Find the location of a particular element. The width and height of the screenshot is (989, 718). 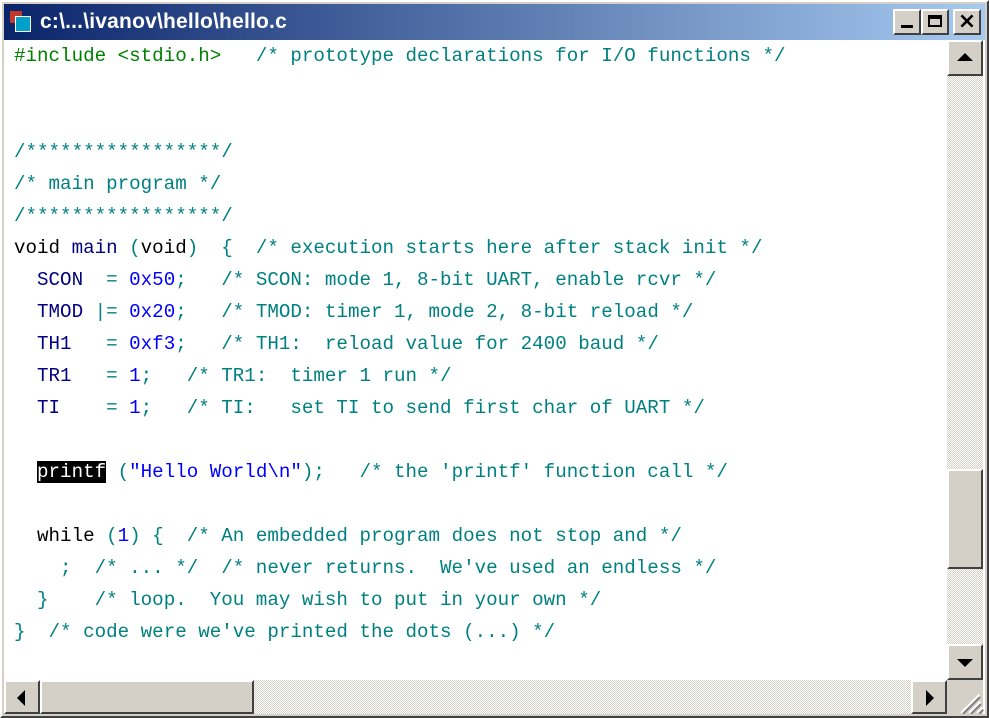

code-line: TR1 = 1; /* TR1: timer 1 run */ is located at coordinates (233, 376).